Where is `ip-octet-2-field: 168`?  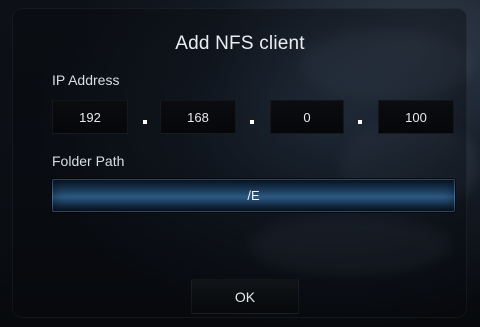
ip-octet-2-field: 168 is located at coordinates (198, 117).